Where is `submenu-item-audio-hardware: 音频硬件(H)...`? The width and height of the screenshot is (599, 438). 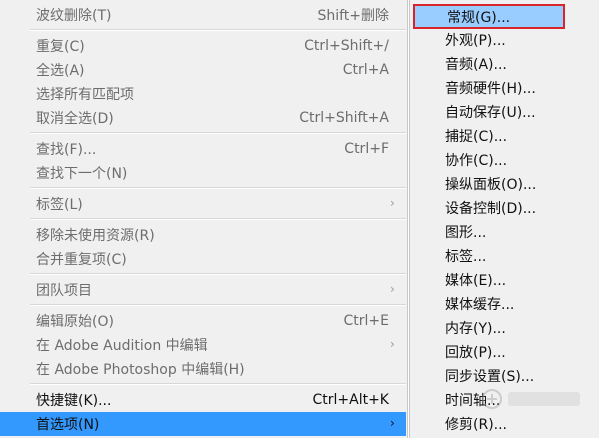
submenu-item-audio-hardware: 音频硬件(H)... is located at coordinates (504, 88).